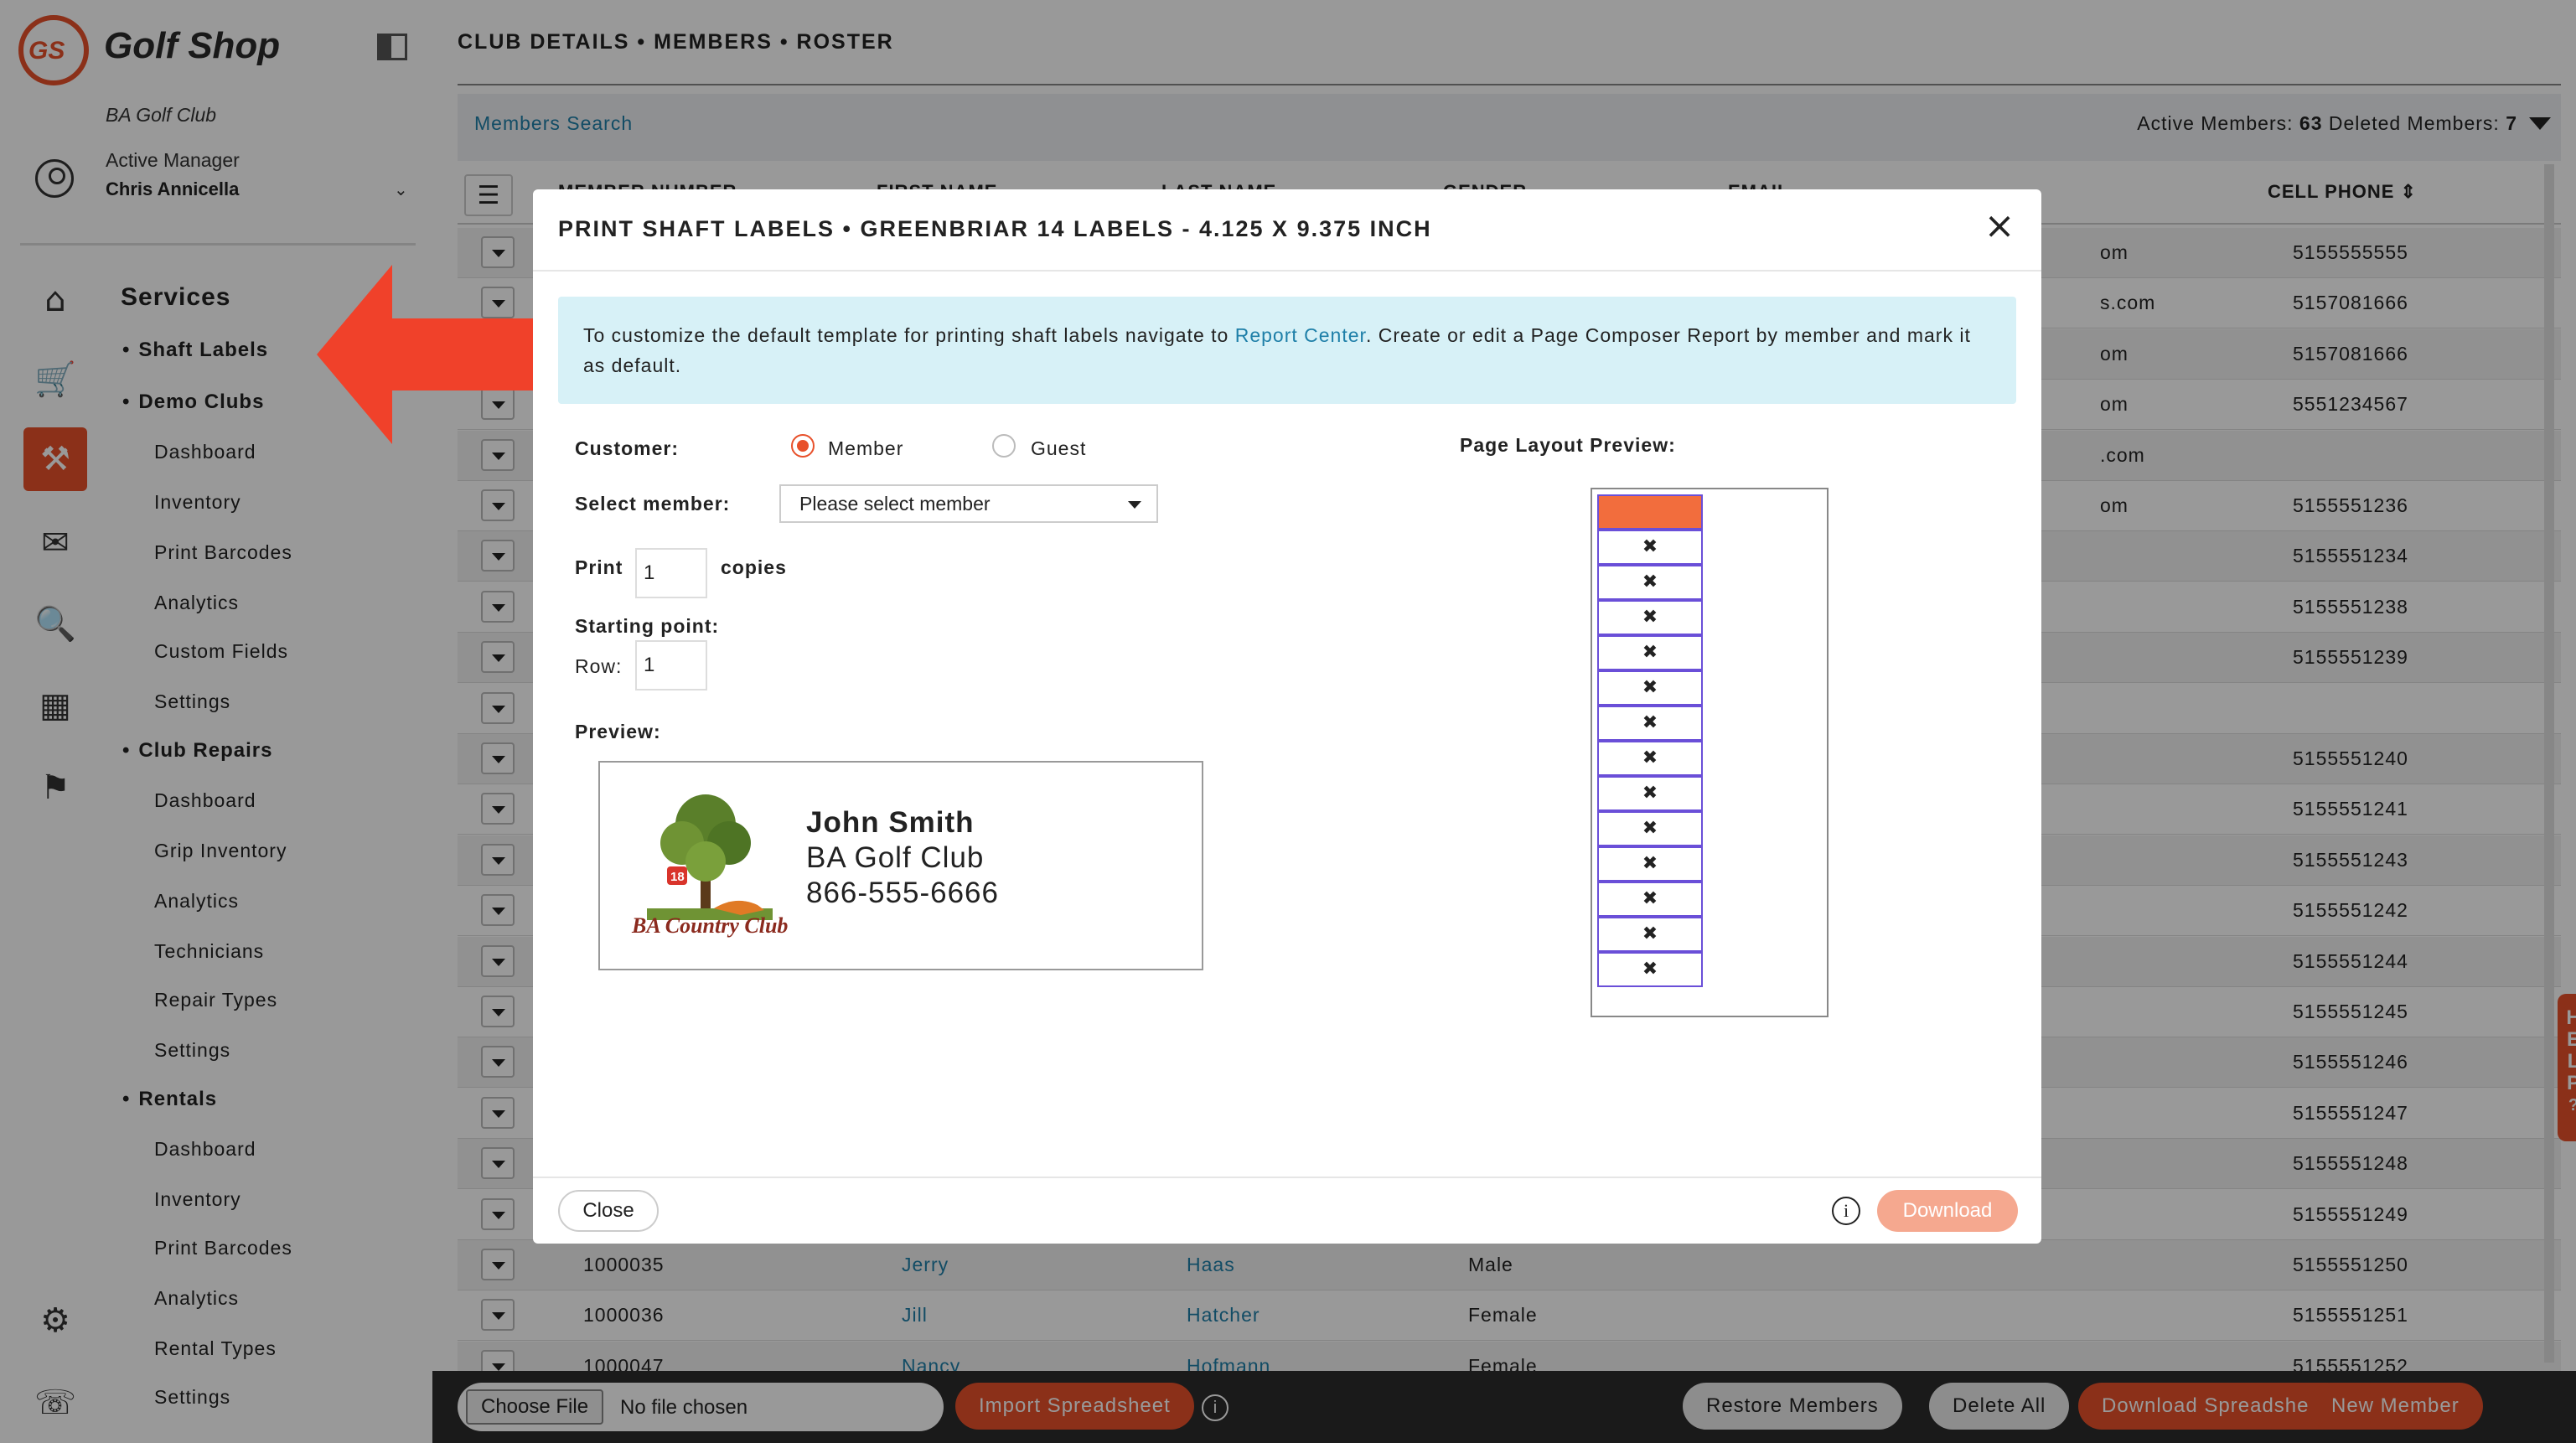  Describe the element at coordinates (754, 567) in the screenshot. I see `copies-label: copies` at that location.